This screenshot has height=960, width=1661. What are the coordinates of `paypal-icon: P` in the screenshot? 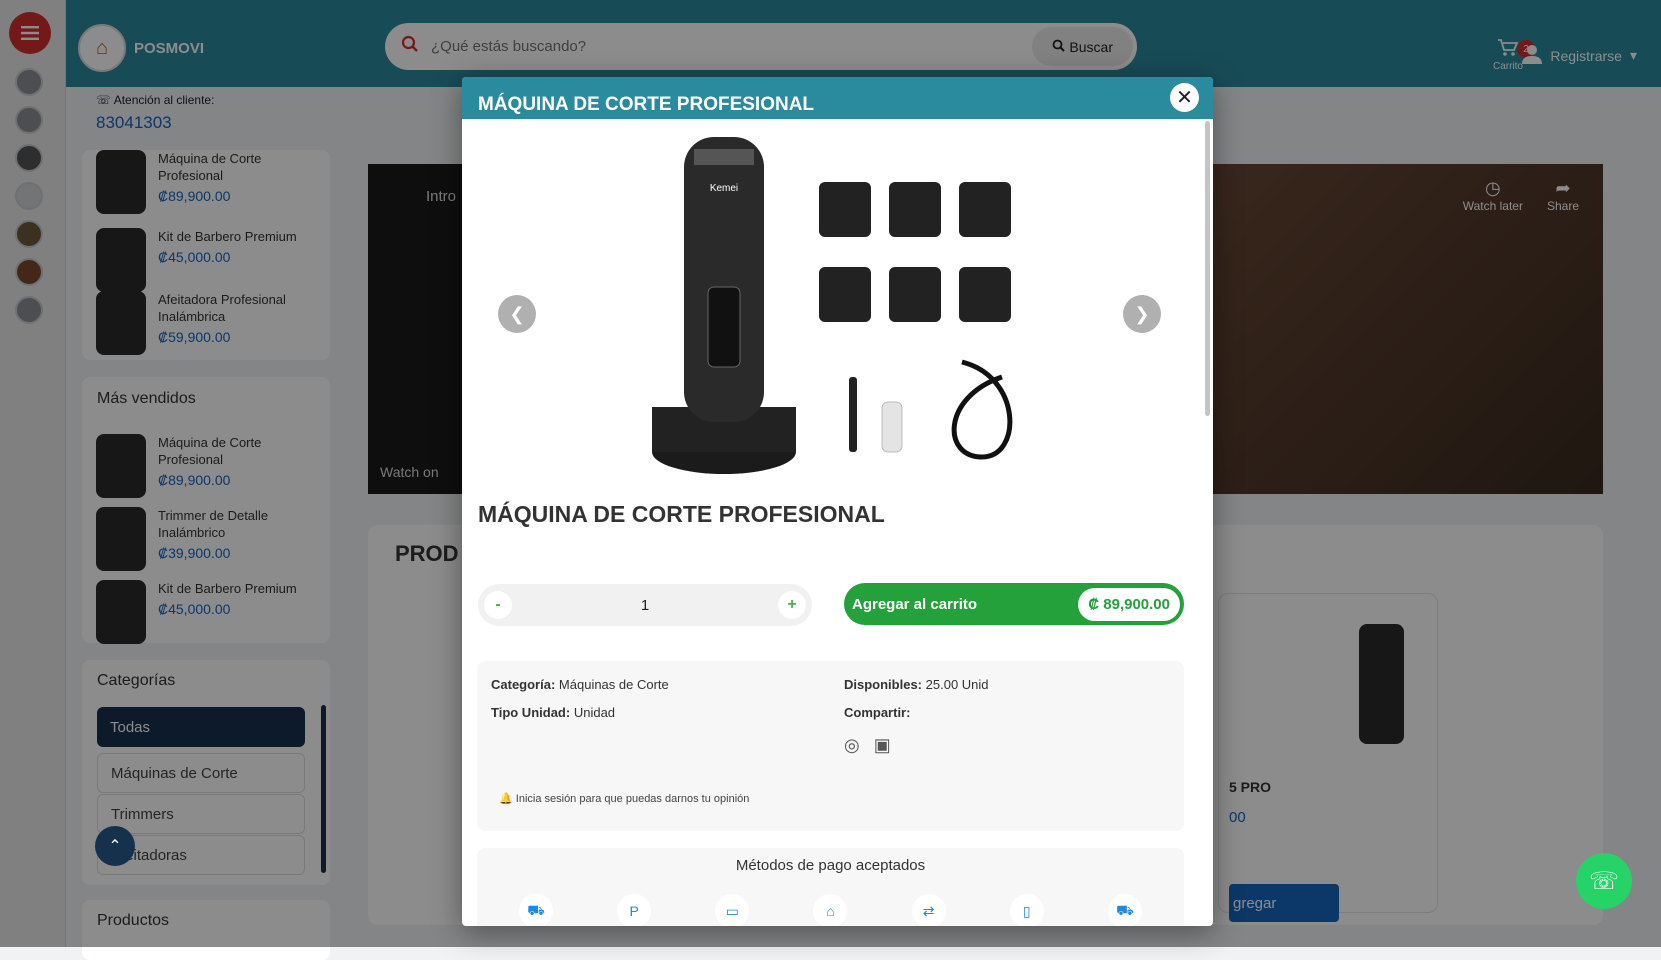 It's located at (634, 910).